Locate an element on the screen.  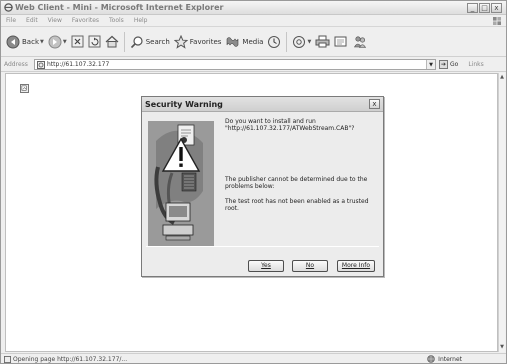
refresh-icon is located at coordinates (94, 41).